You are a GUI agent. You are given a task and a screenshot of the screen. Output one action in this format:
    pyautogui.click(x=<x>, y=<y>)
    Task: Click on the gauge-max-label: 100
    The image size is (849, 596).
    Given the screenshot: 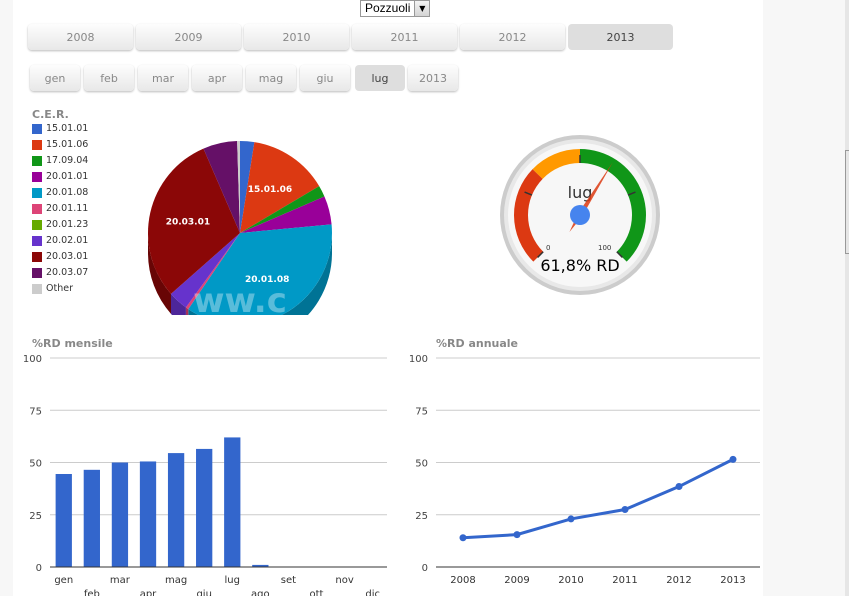 What is the action you would take?
    pyautogui.click(x=604, y=248)
    